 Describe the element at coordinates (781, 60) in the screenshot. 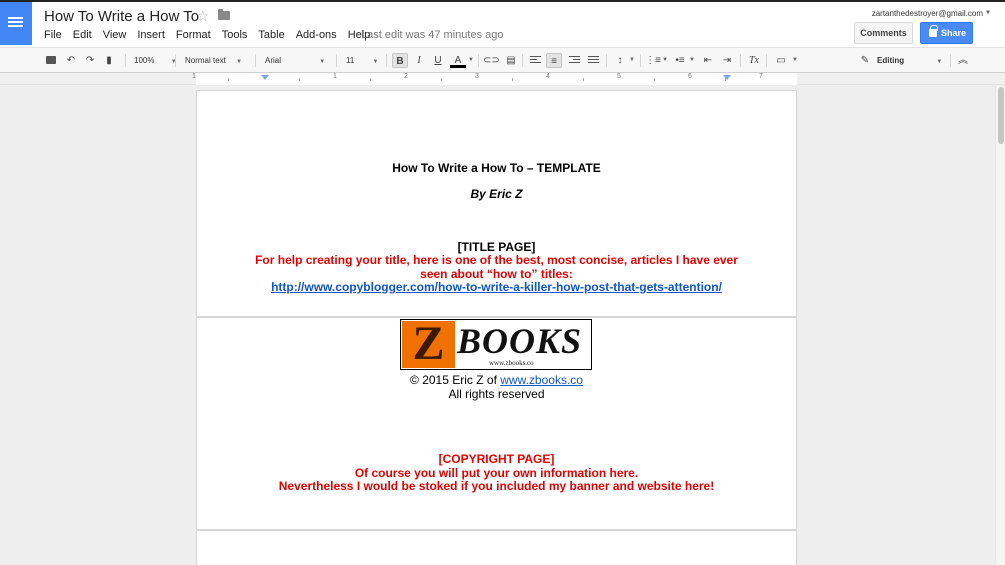

I see `input-tools-icon: ▭` at that location.